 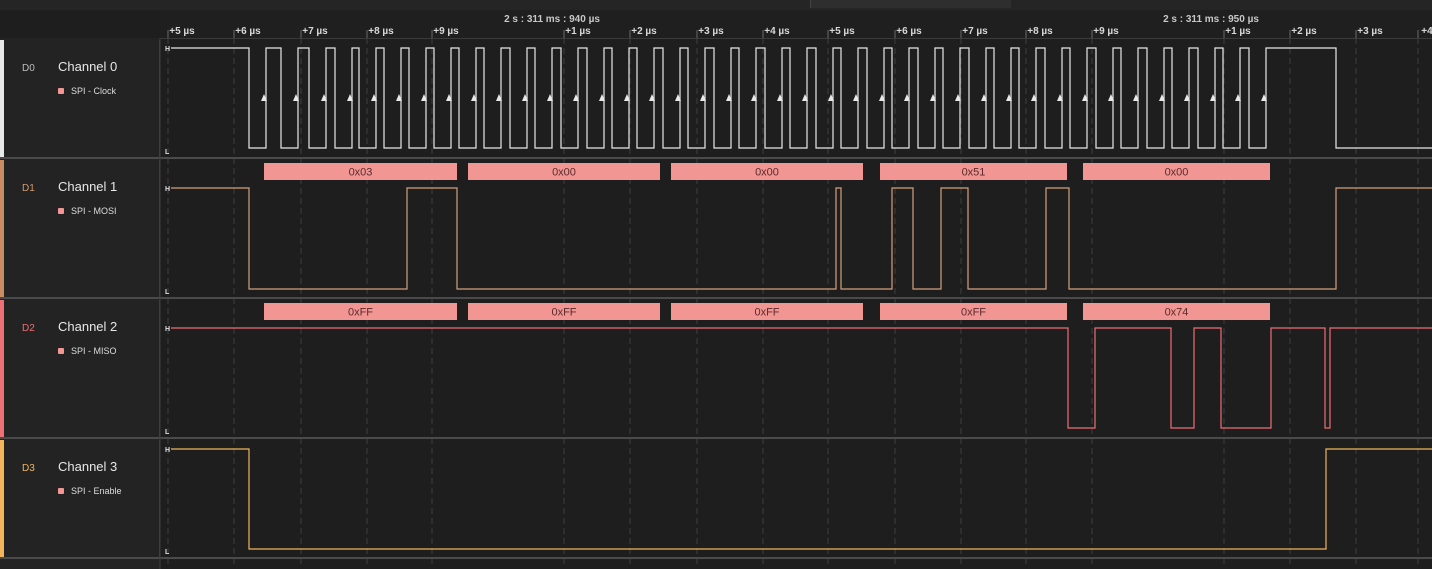 I want to click on mosi-byte-bubble-label: 0x03, so click(x=361, y=173).